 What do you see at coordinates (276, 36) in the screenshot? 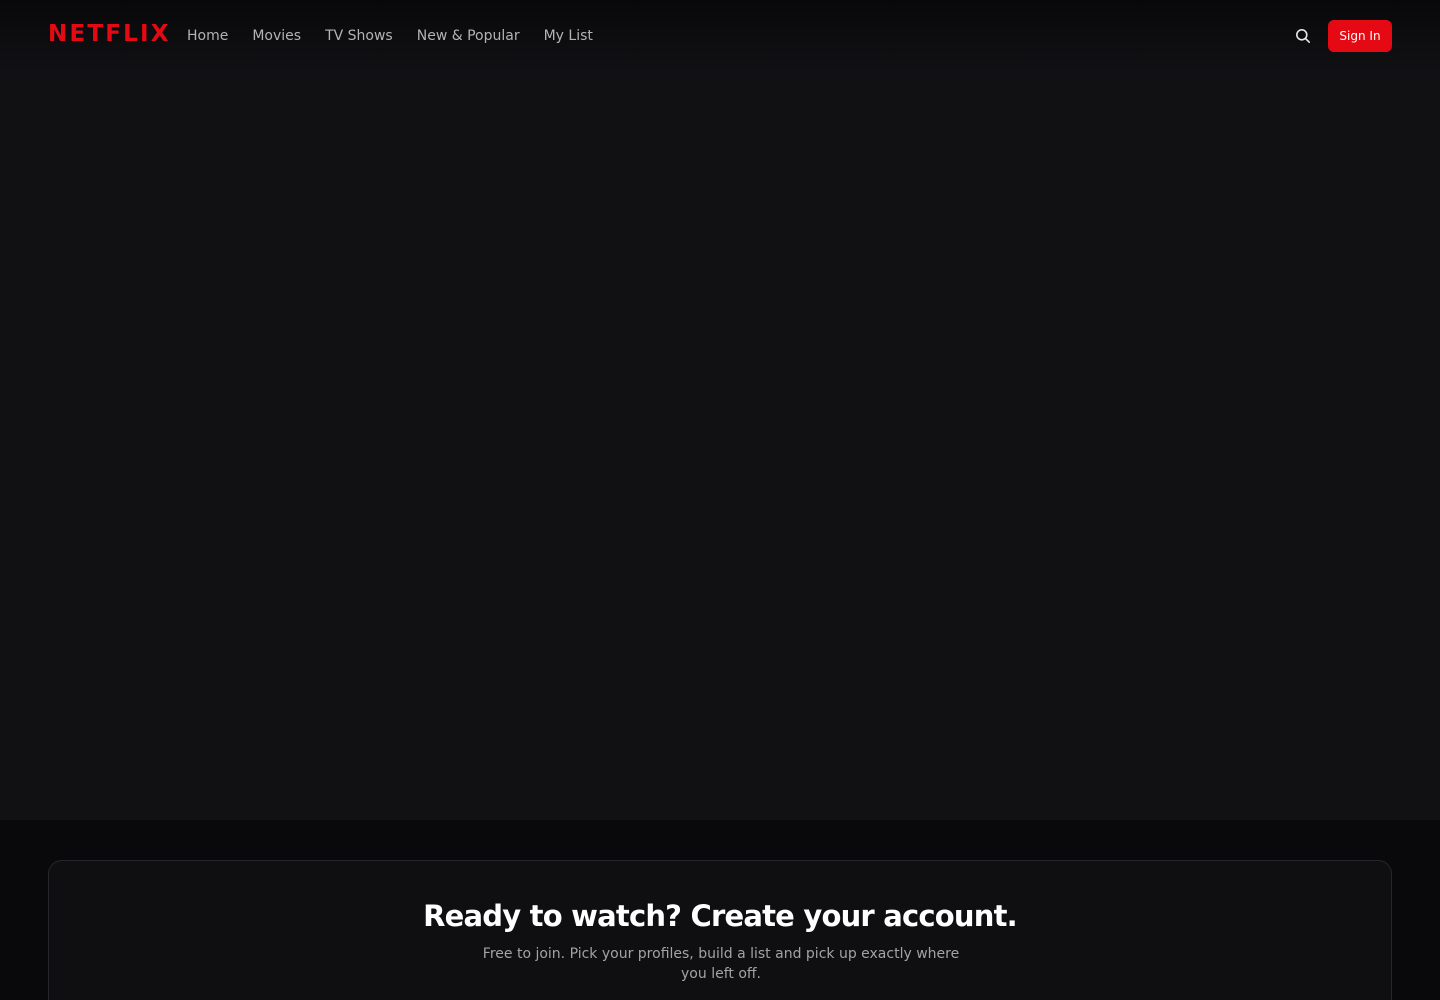
I see `nav-link-movies: Movies` at bounding box center [276, 36].